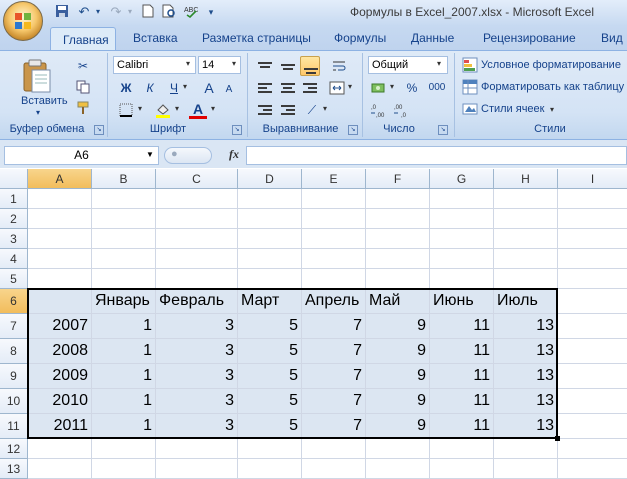  What do you see at coordinates (140, 108) in the screenshot?
I see `borders-dropdown-icon: ▾` at bounding box center [140, 108].